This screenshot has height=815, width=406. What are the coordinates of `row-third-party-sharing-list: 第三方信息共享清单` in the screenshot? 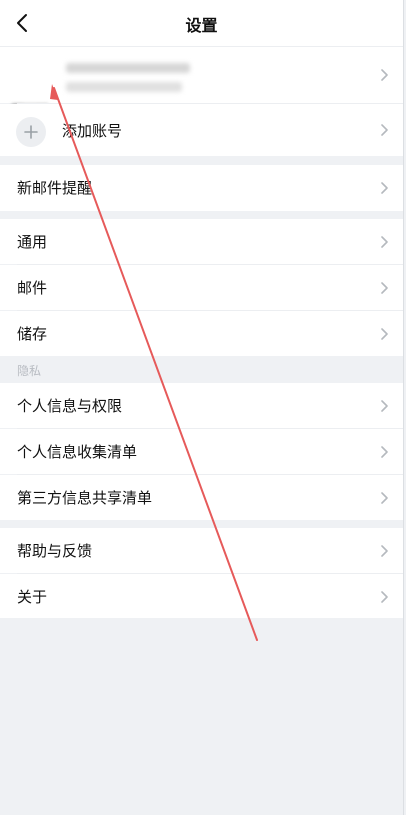 It's located at (201, 497).